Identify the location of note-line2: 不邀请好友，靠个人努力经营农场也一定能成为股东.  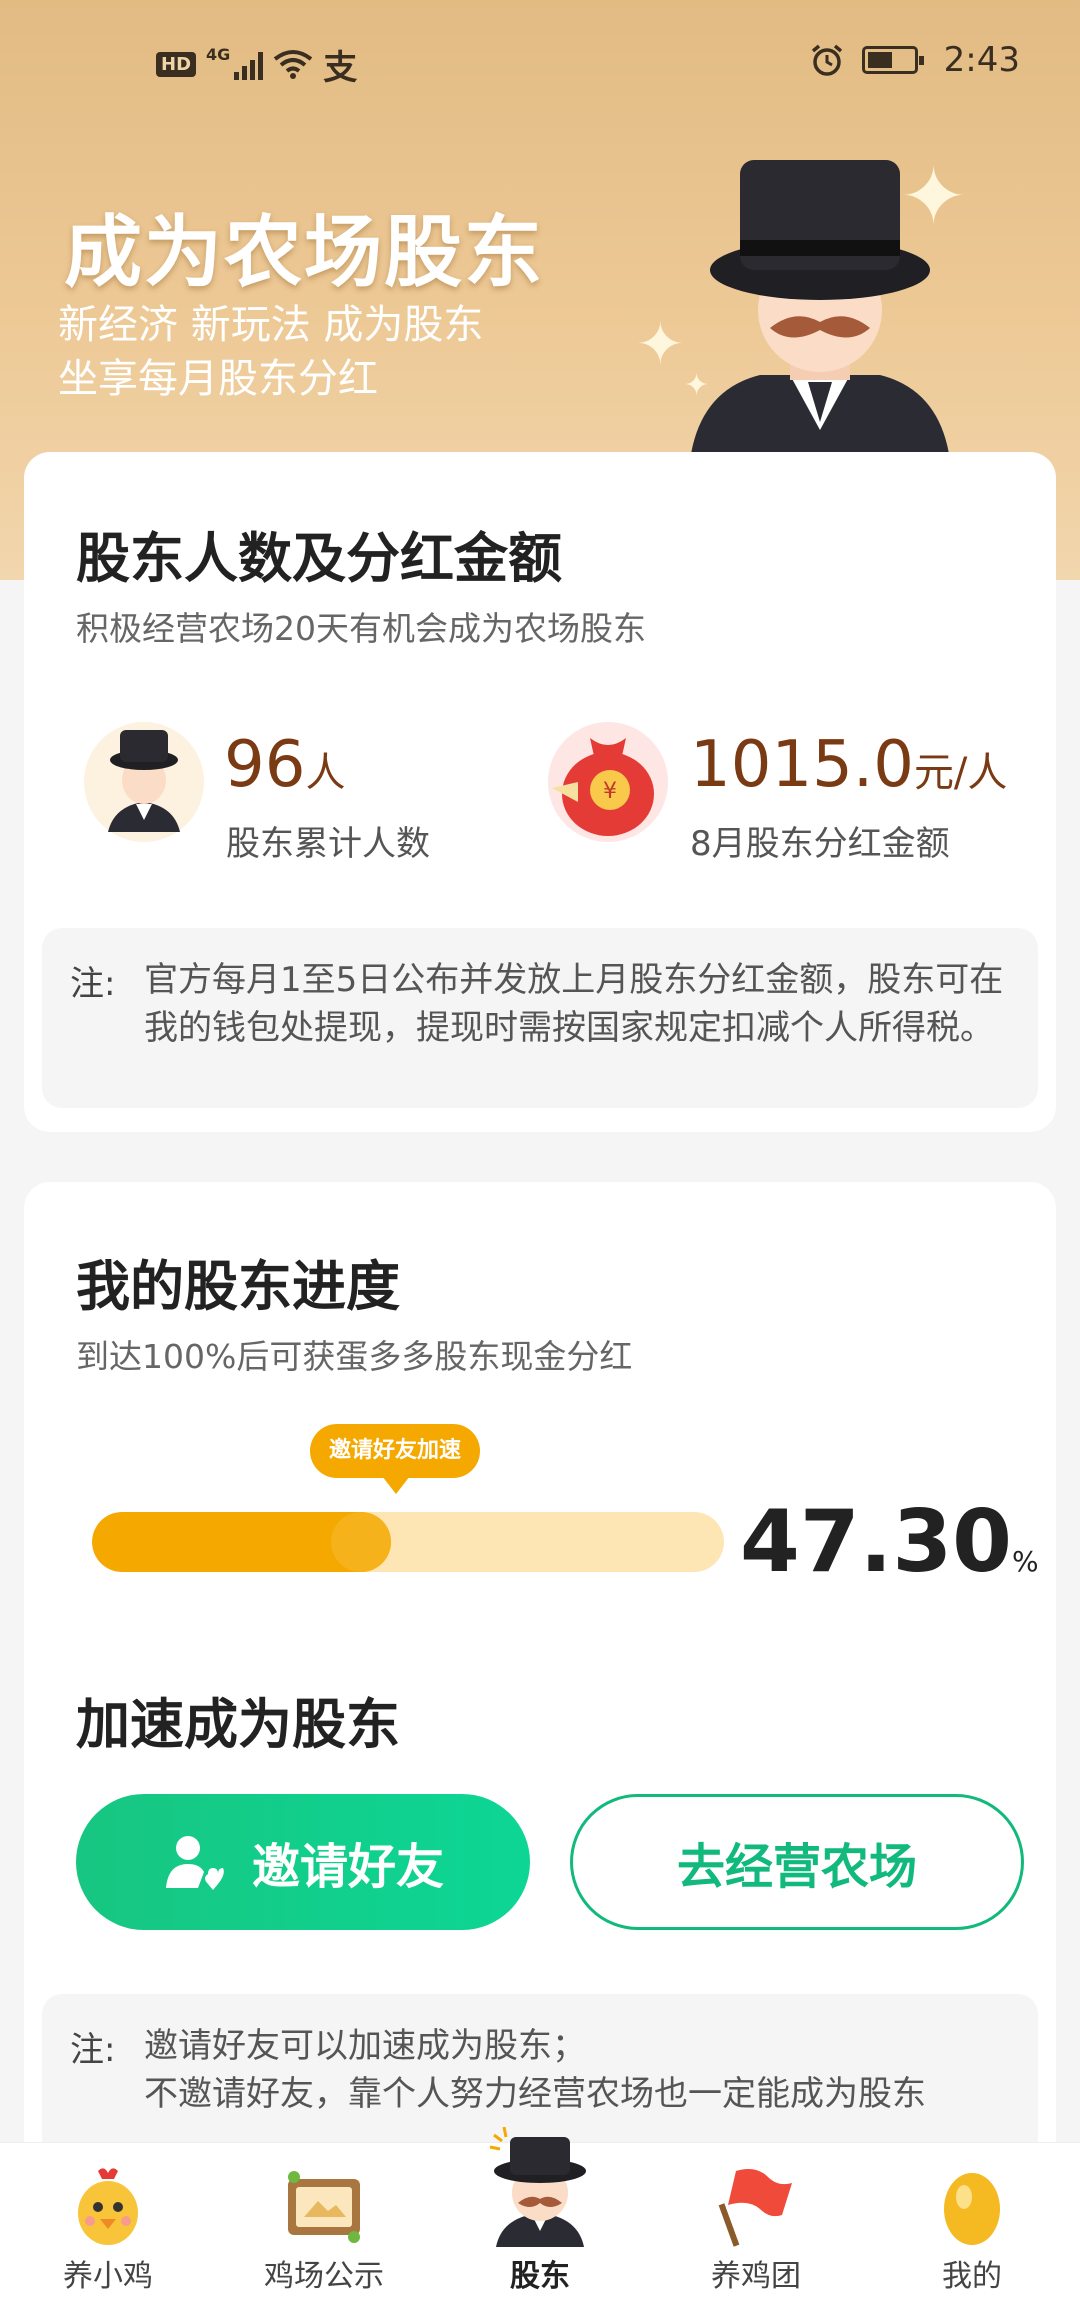
(535, 2094).